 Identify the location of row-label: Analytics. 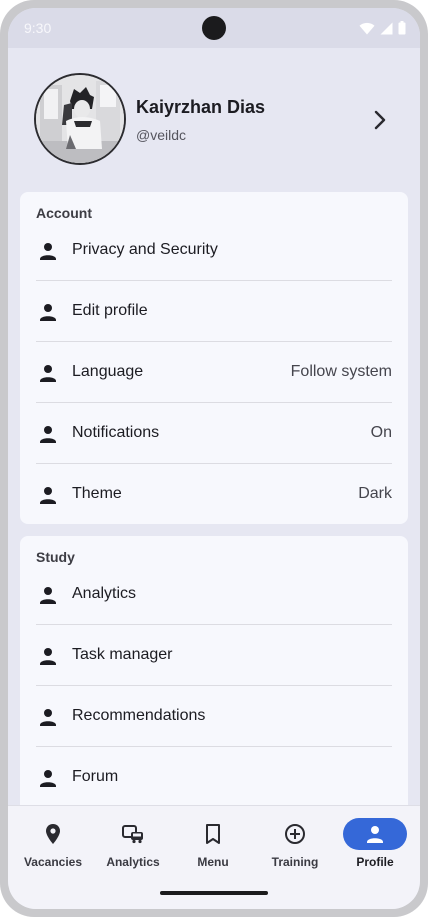
(104, 593).